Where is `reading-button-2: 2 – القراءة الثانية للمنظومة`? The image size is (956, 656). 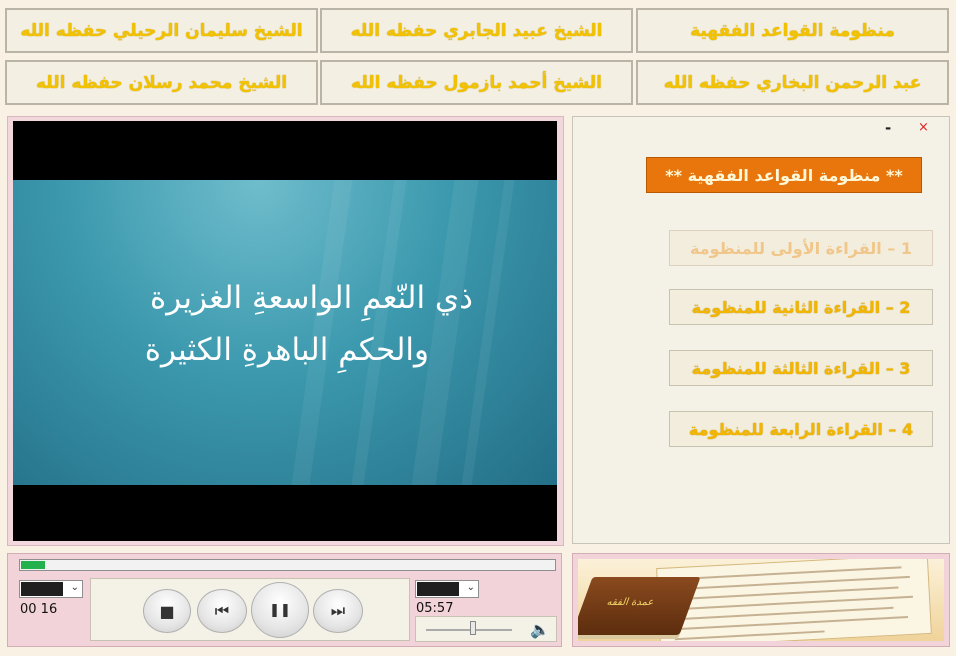 reading-button-2: 2 – القراءة الثانية للمنظومة is located at coordinates (801, 307).